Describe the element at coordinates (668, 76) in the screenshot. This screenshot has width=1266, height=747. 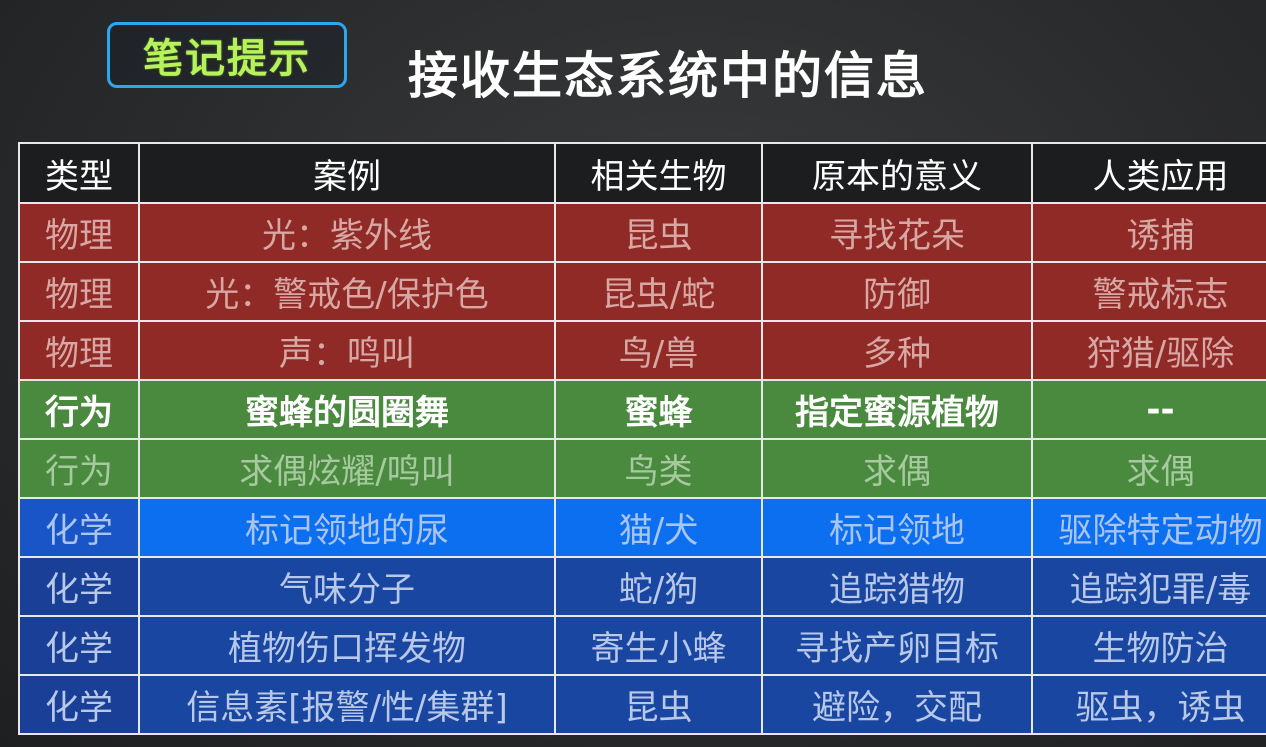
I see `page-title: 接收生态系统中的信息` at that location.